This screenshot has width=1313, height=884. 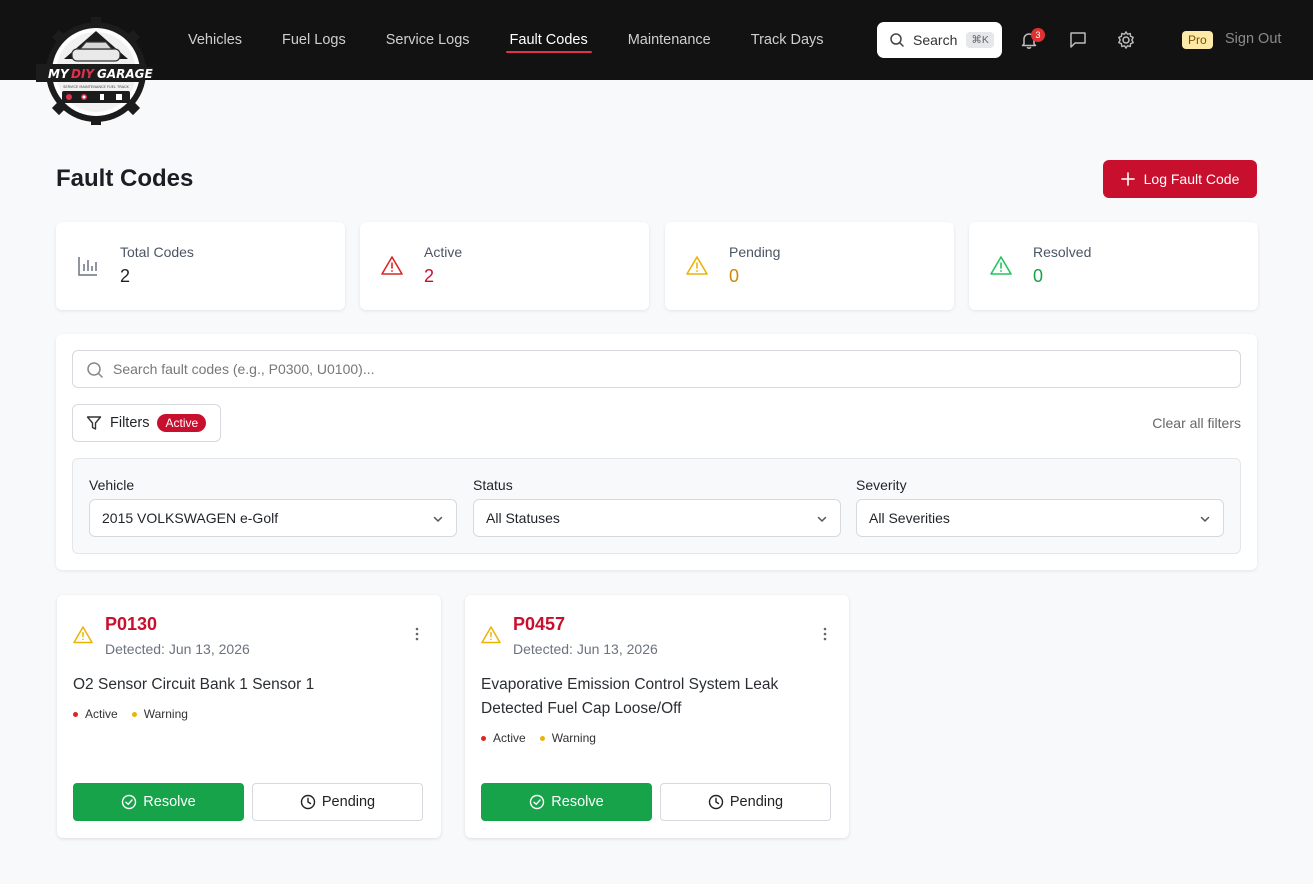 What do you see at coordinates (504, 266) in the screenshot?
I see `stat-card-active: Active 2` at bounding box center [504, 266].